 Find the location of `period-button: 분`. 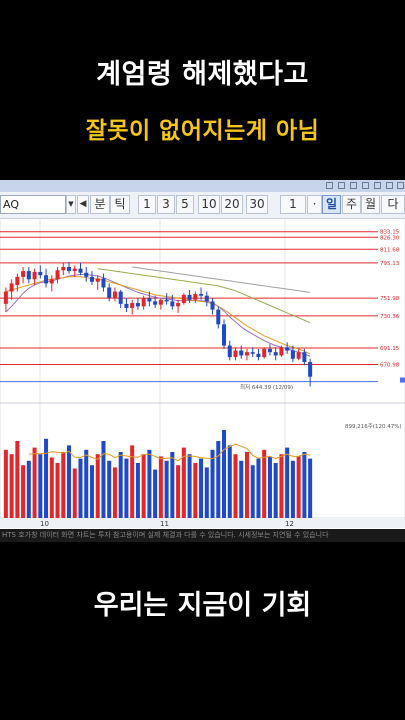

period-button: 분 is located at coordinates (100, 204).